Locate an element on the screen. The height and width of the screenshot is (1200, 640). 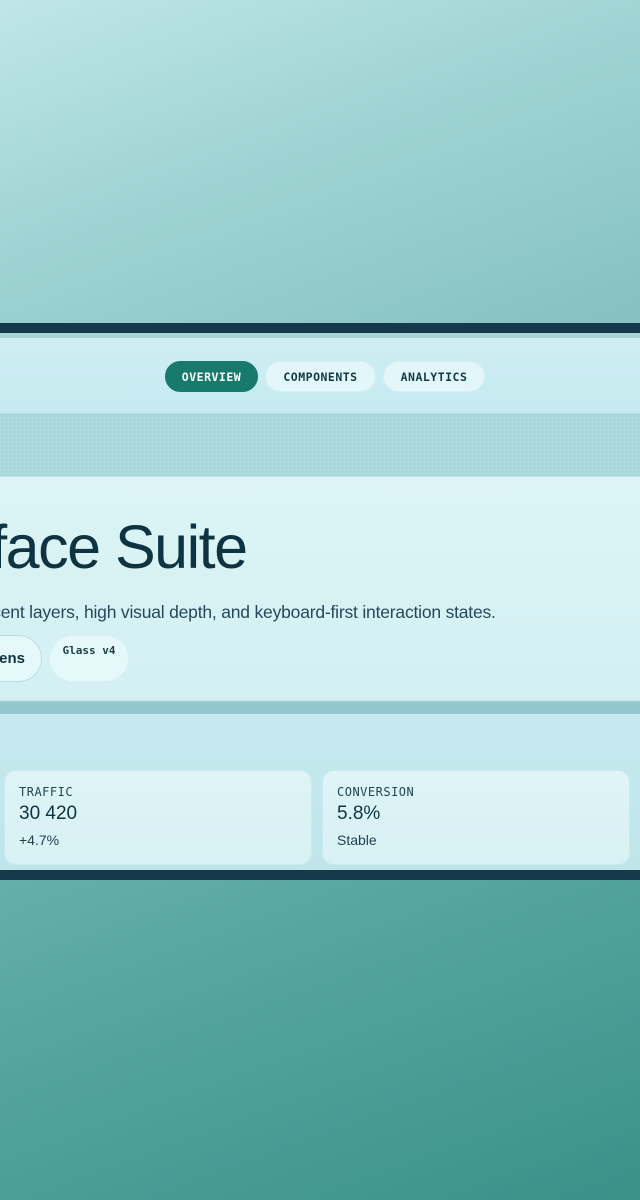
stat-label: TRAFFIC is located at coordinates (46, 792).